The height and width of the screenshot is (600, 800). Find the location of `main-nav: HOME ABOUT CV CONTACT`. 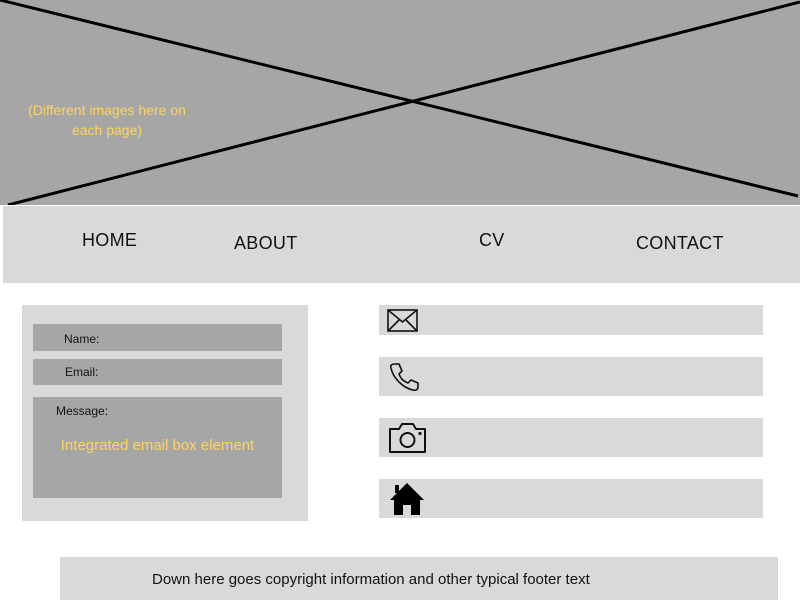

main-nav: HOME ABOUT CV CONTACT is located at coordinates (401, 244).